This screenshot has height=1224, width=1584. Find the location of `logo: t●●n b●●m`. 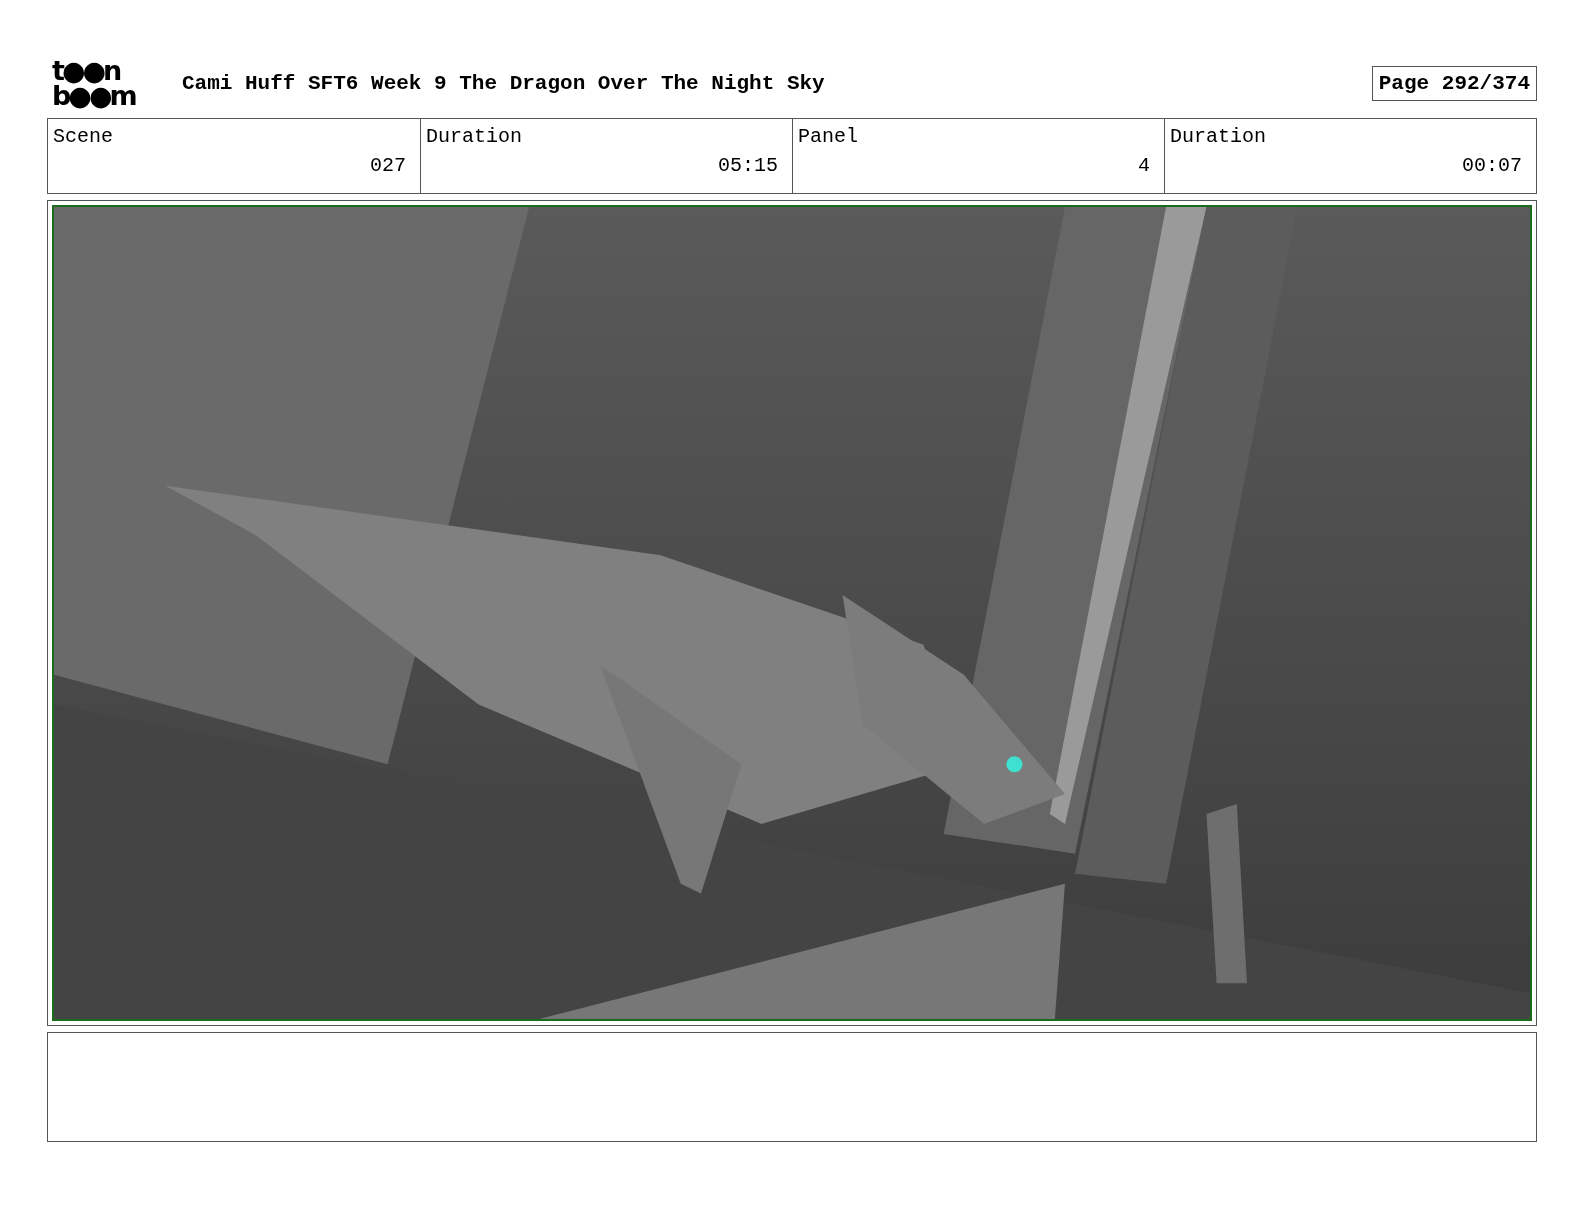

logo: t●●n b●●m is located at coordinates (94, 83).